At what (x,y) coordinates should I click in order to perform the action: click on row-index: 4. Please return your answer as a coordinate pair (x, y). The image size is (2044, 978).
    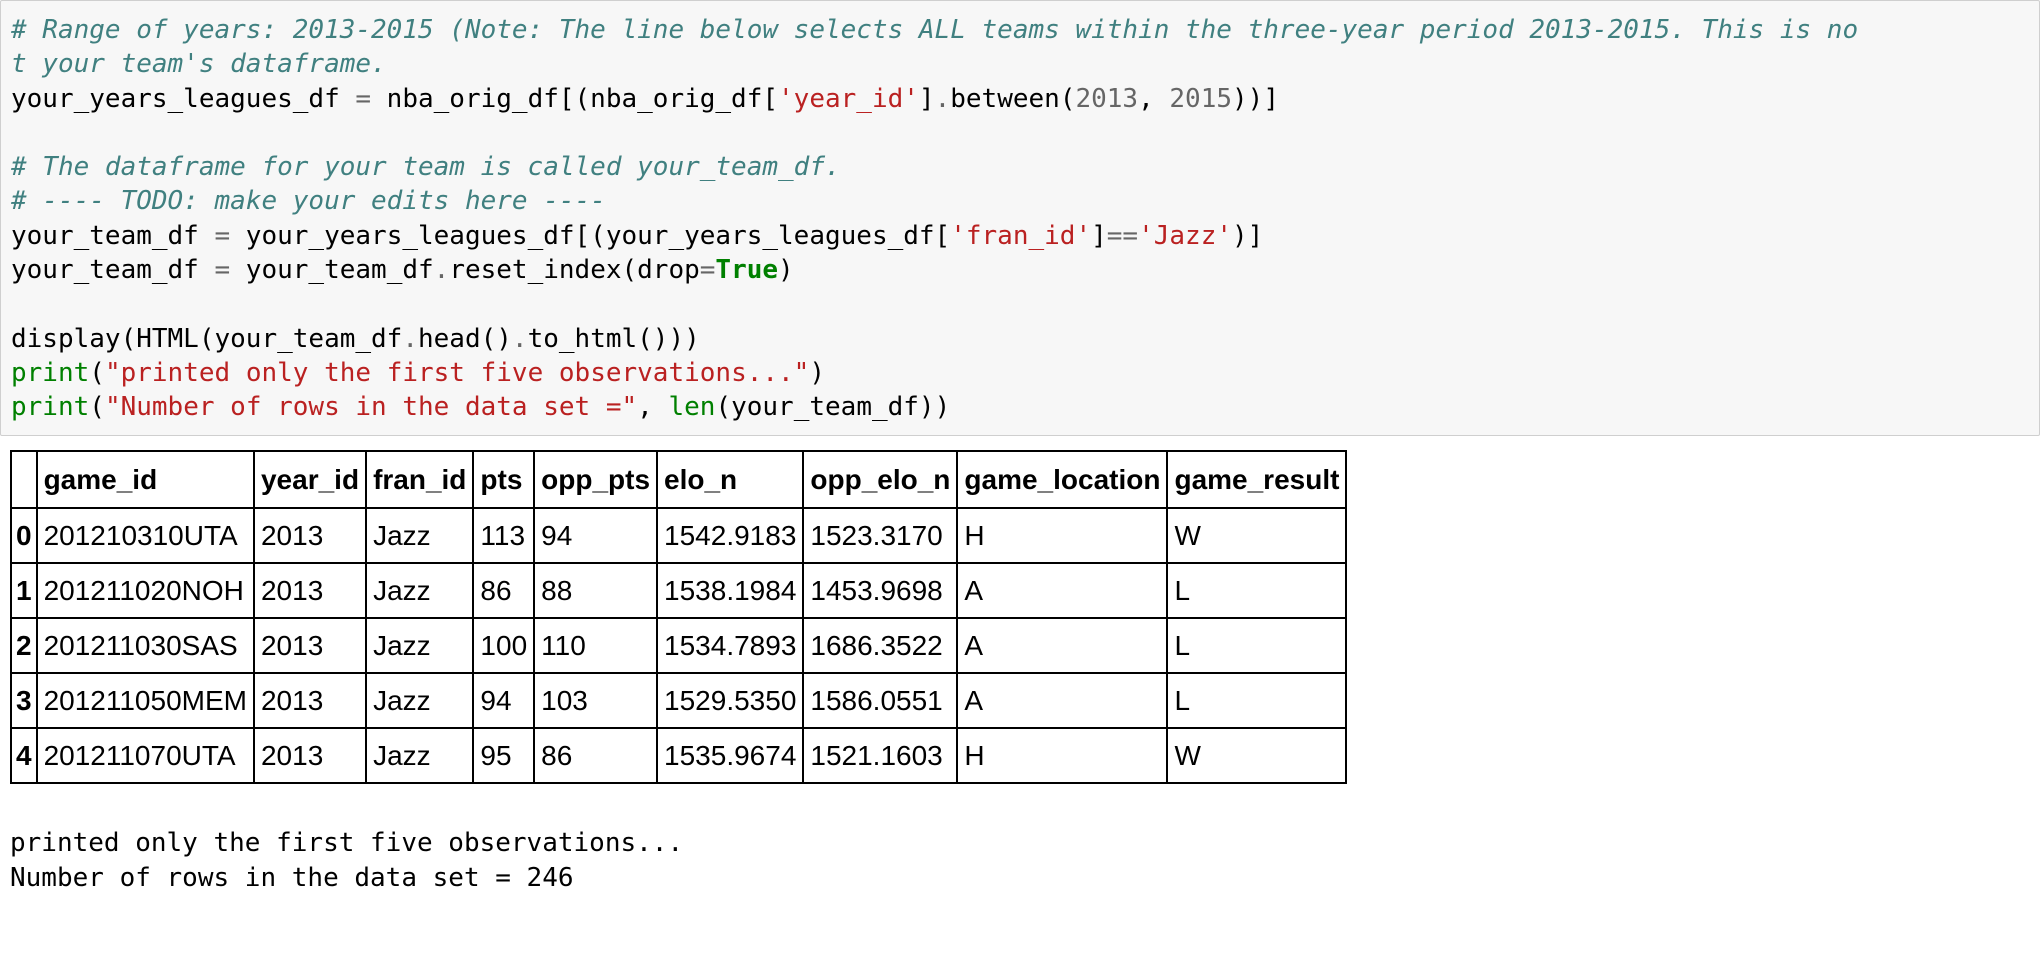
    Looking at the image, I should click on (24, 755).